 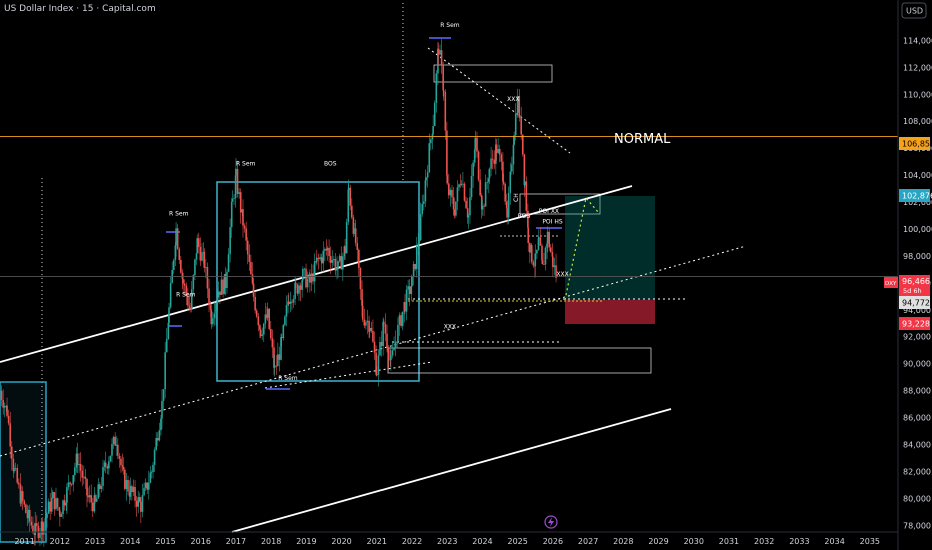 What do you see at coordinates (917, 525) in the screenshot?
I see `y-tick-label: 78,000` at bounding box center [917, 525].